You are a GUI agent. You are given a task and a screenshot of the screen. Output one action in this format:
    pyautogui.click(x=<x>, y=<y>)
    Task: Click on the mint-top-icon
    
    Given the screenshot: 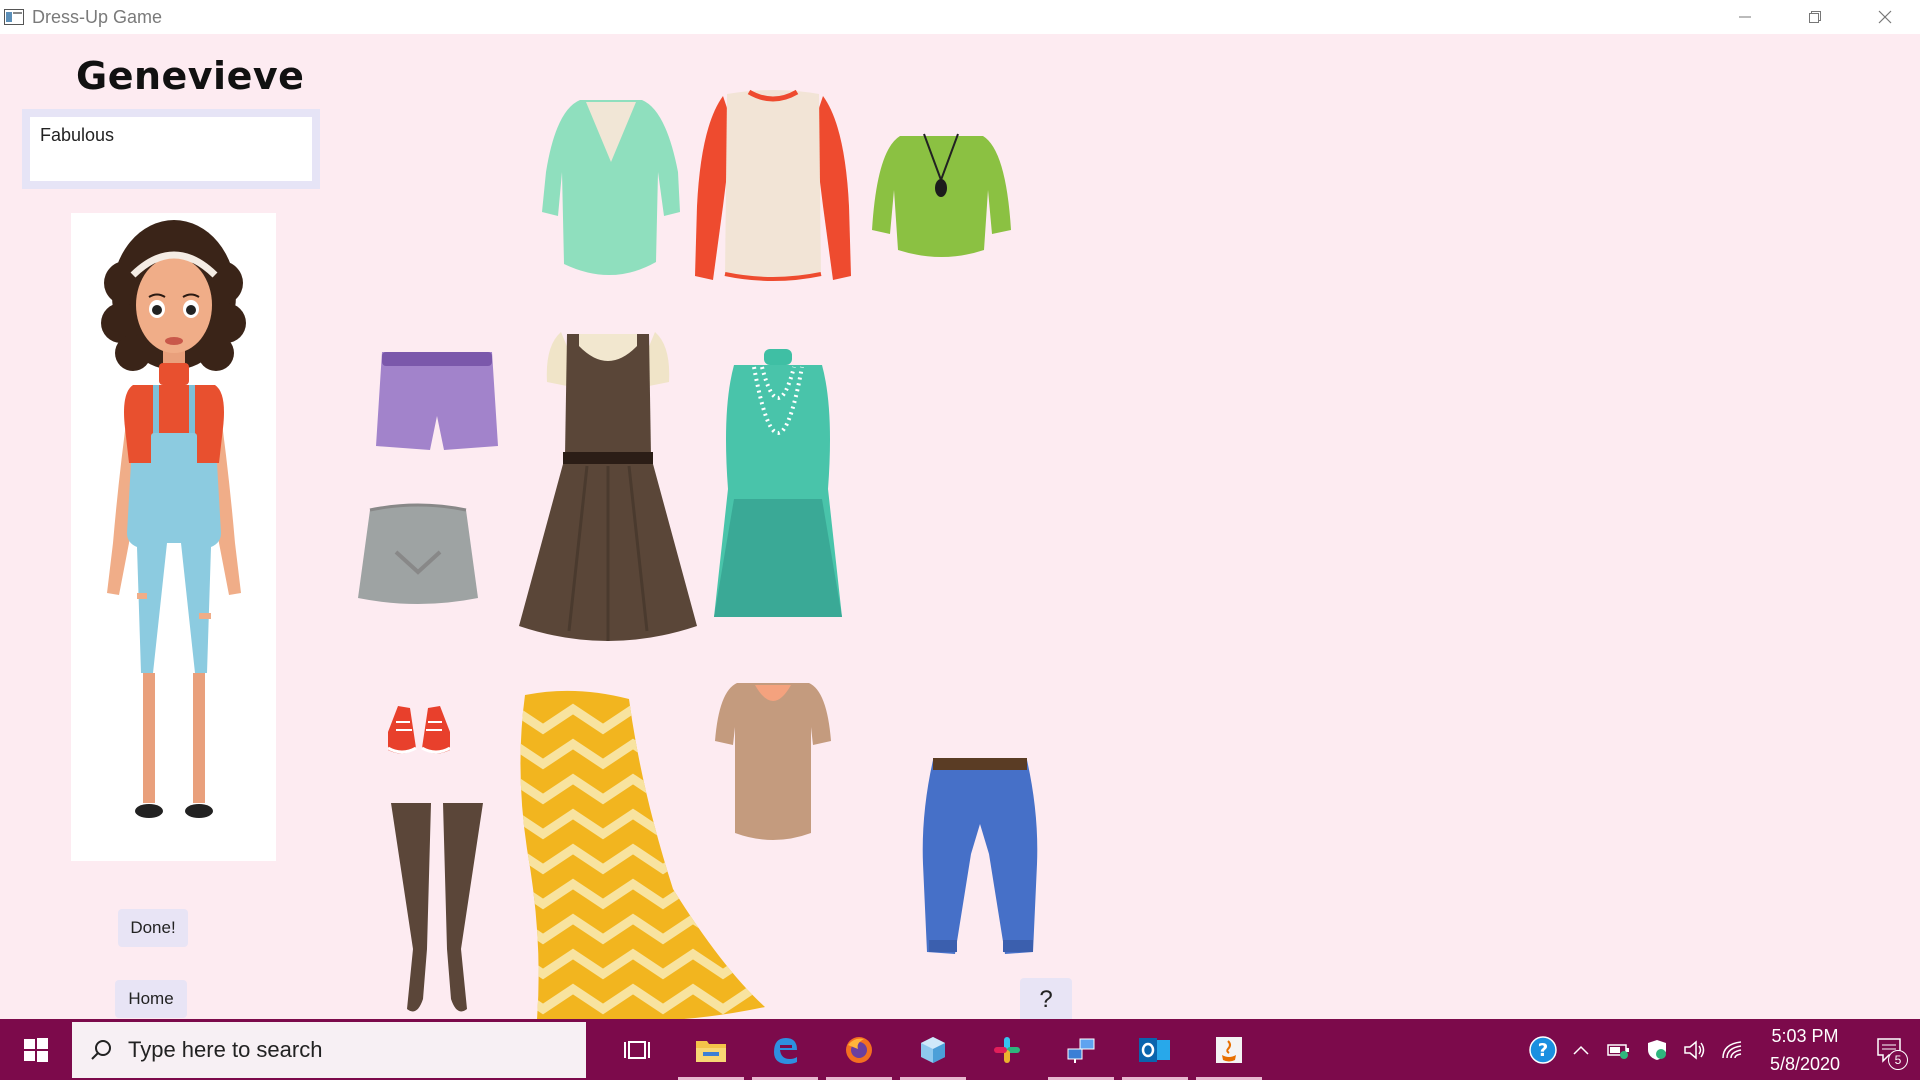 What is the action you would take?
    pyautogui.click(x=611, y=188)
    